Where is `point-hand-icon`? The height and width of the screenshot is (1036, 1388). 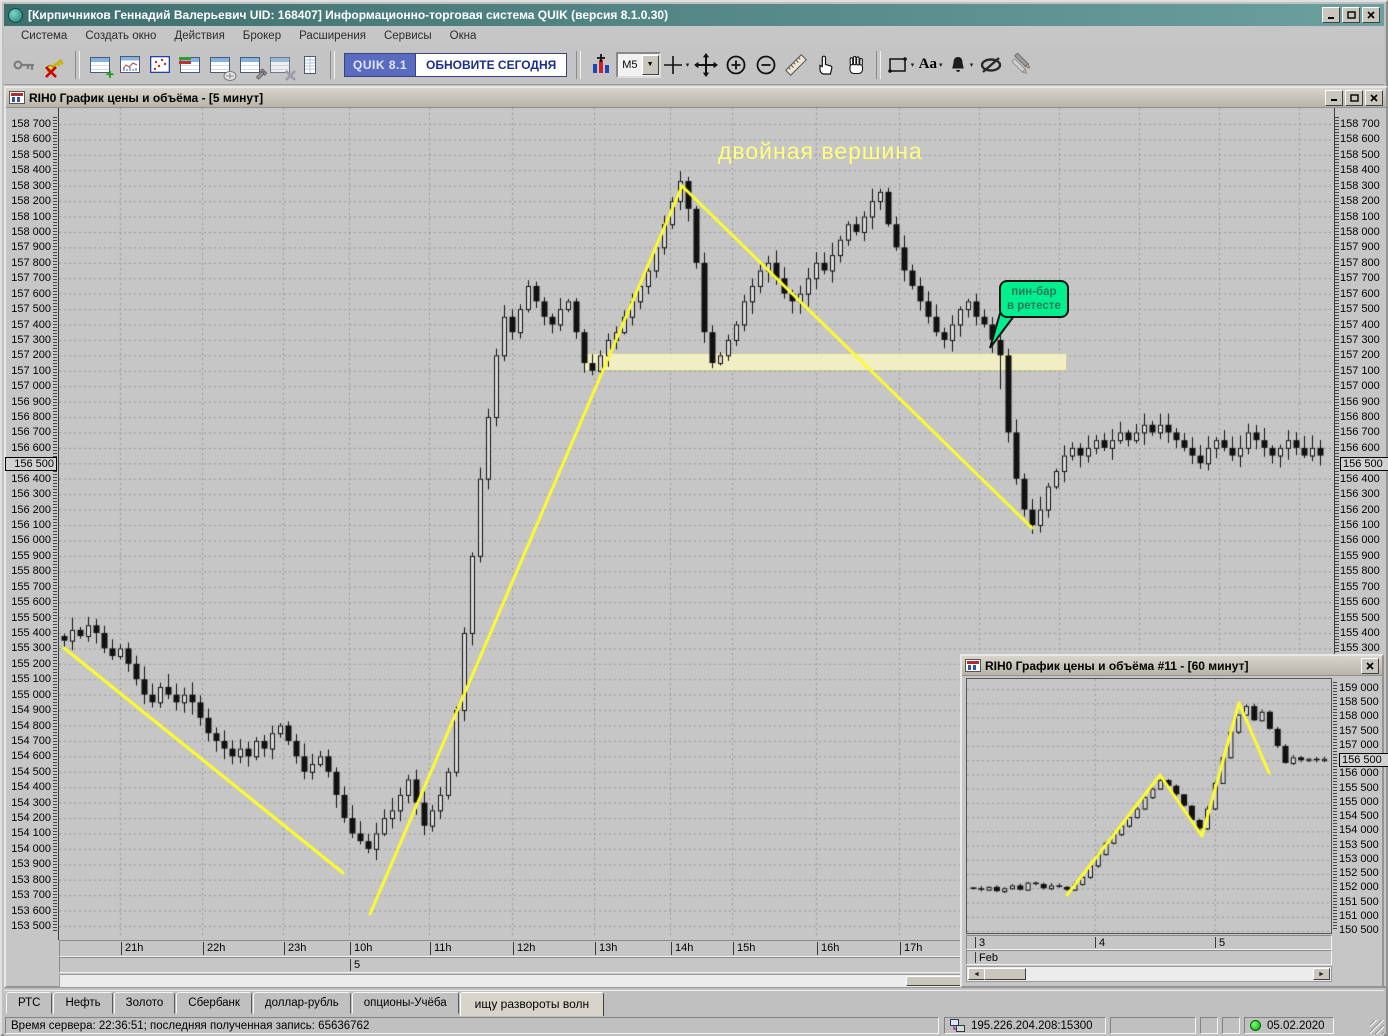
point-hand-icon is located at coordinates (826, 65).